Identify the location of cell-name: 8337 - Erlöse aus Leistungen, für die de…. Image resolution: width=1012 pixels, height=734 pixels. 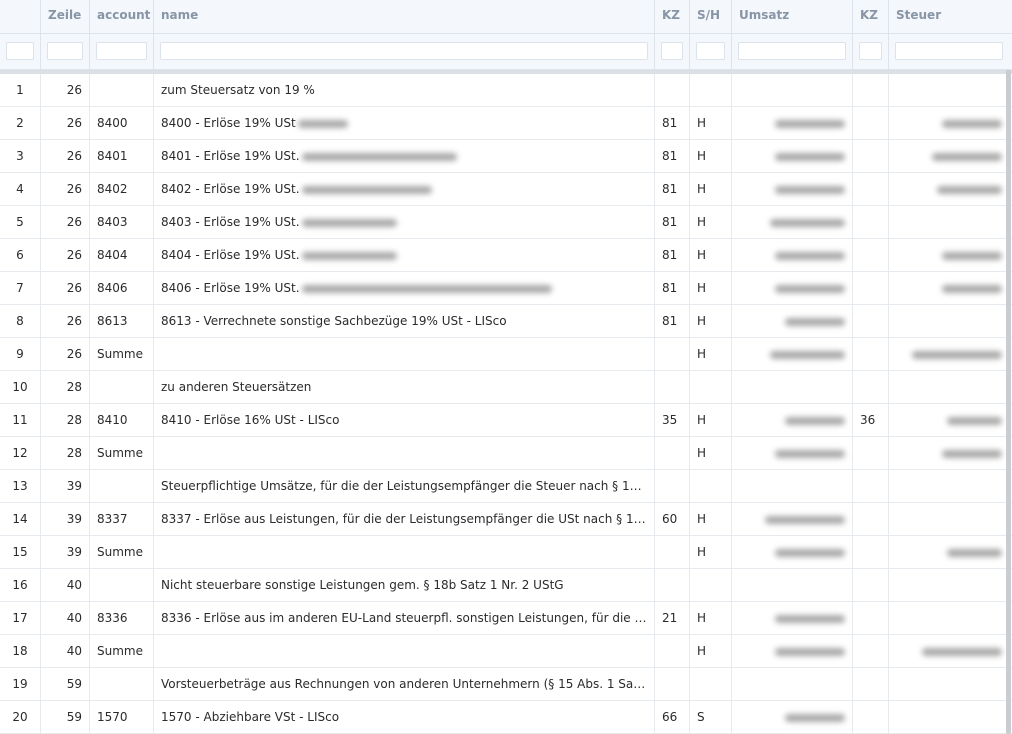
(404, 519).